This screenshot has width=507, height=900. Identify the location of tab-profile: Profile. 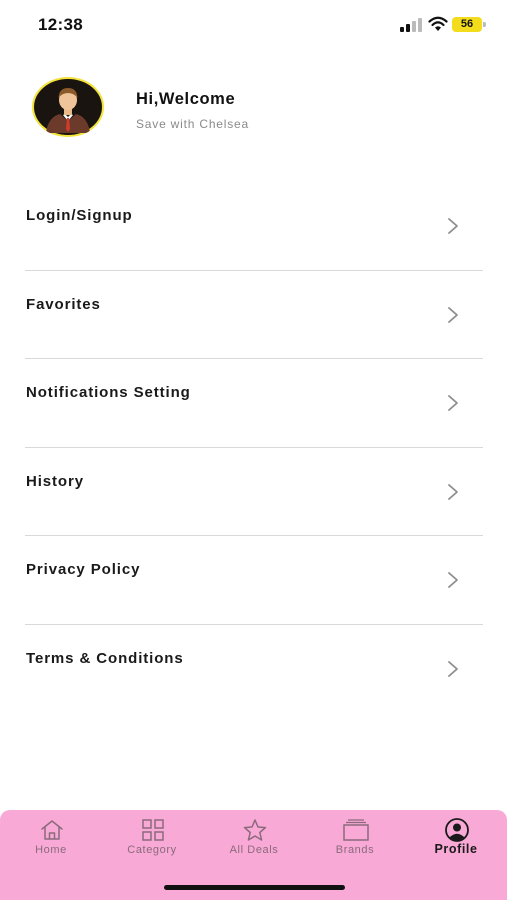
(456, 840).